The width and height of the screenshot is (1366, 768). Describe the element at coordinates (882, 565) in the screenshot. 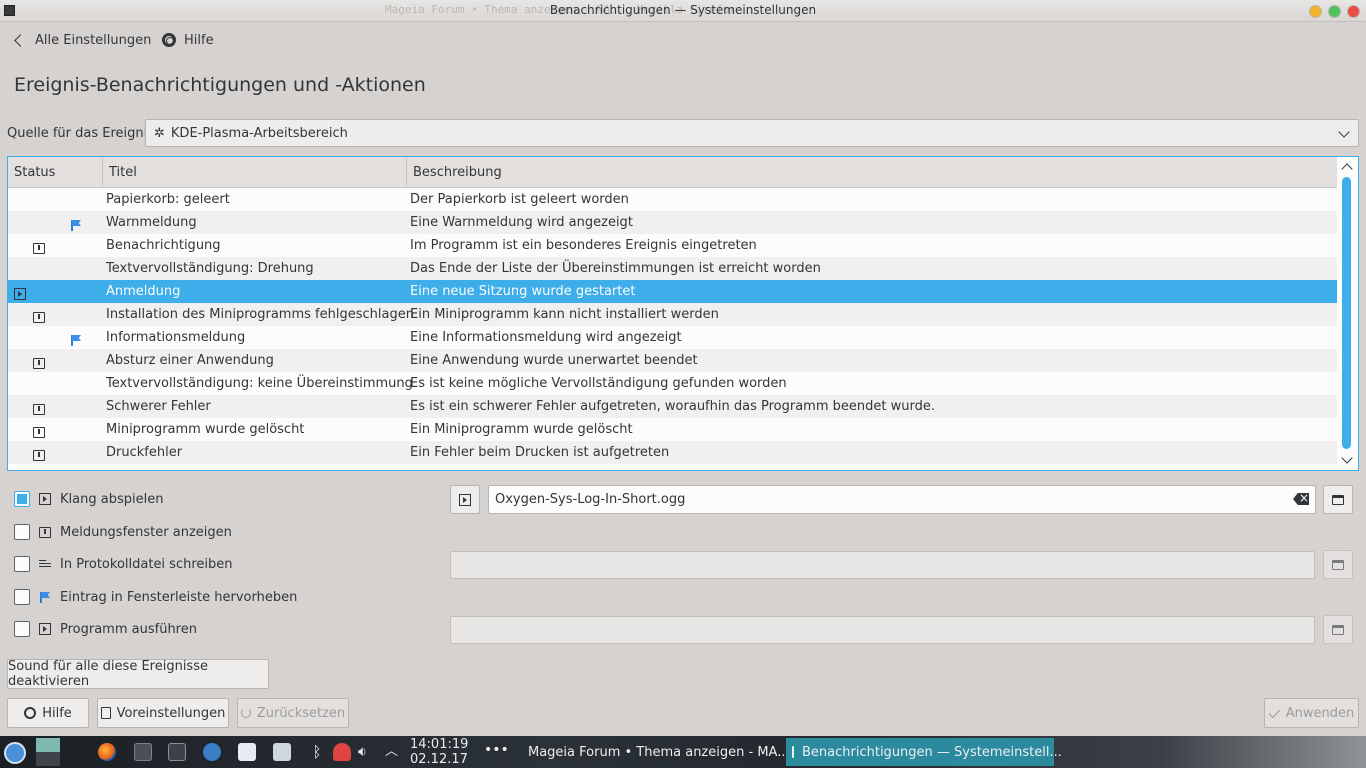

I see `log-file-input` at that location.